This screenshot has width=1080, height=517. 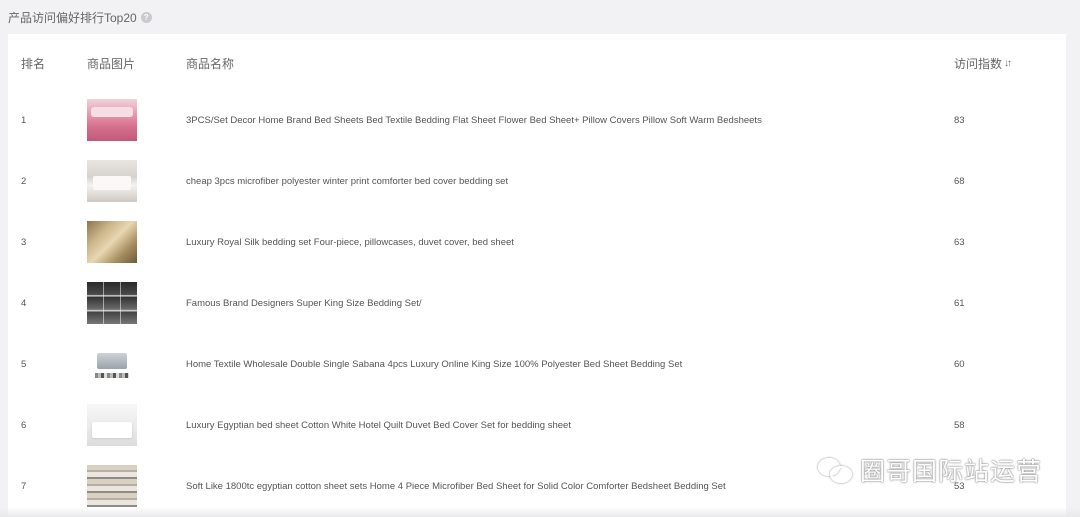 What do you see at coordinates (146, 17) in the screenshot?
I see `help-icon: ?` at bounding box center [146, 17].